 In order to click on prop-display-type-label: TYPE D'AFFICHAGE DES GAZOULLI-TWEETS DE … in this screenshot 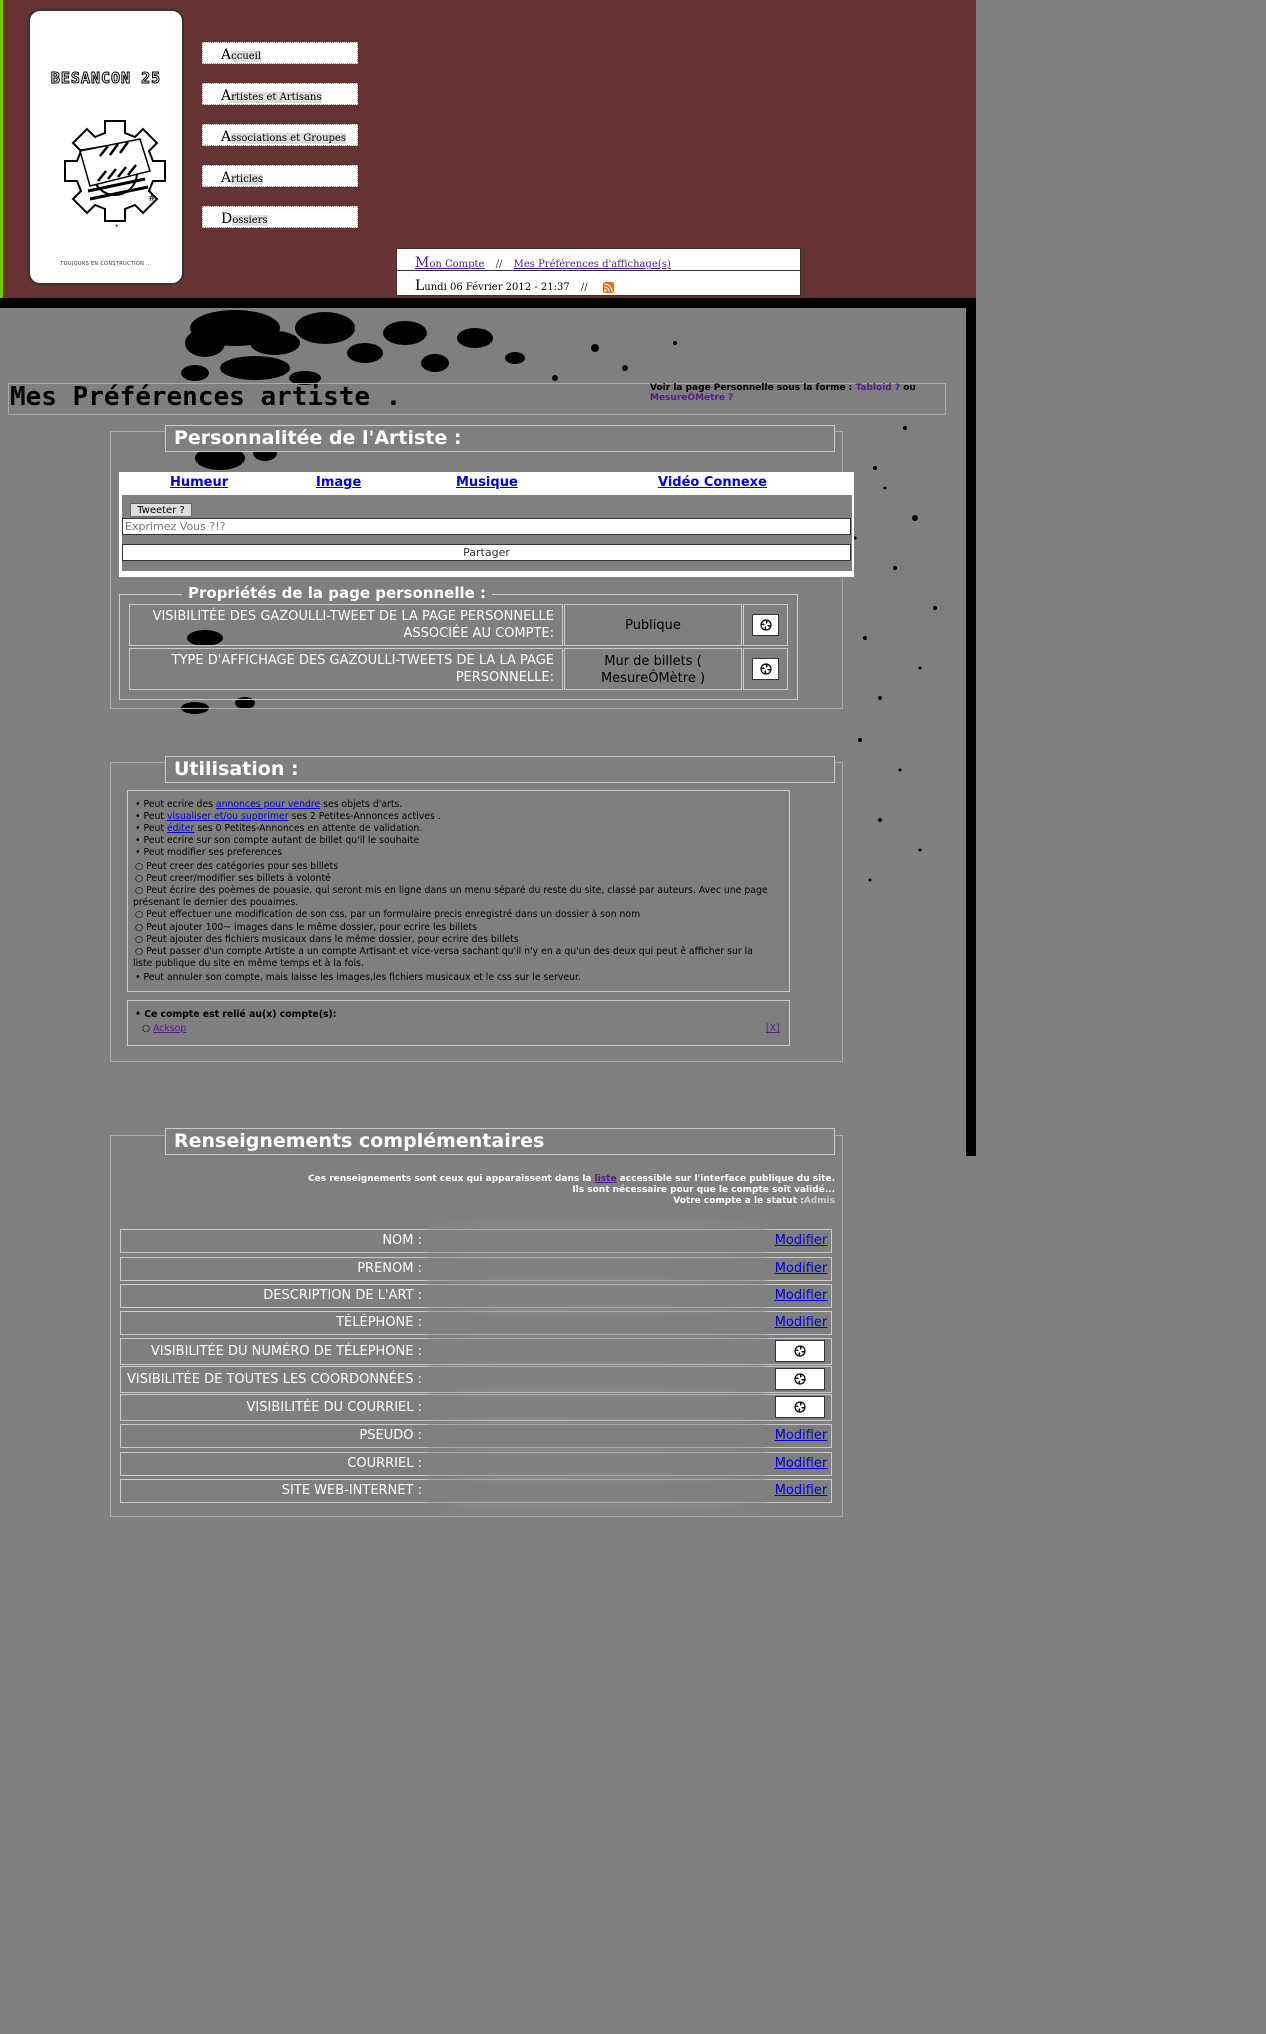, I will do `click(346, 669)`.